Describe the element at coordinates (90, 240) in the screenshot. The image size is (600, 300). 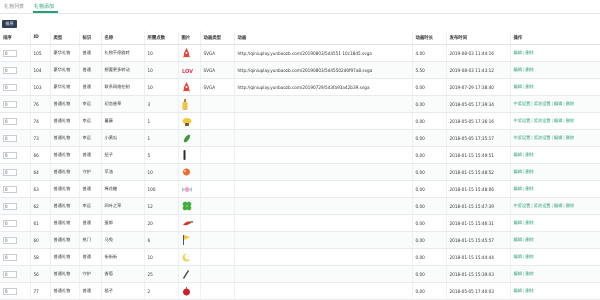
I see `cell-mark: 热门` at that location.